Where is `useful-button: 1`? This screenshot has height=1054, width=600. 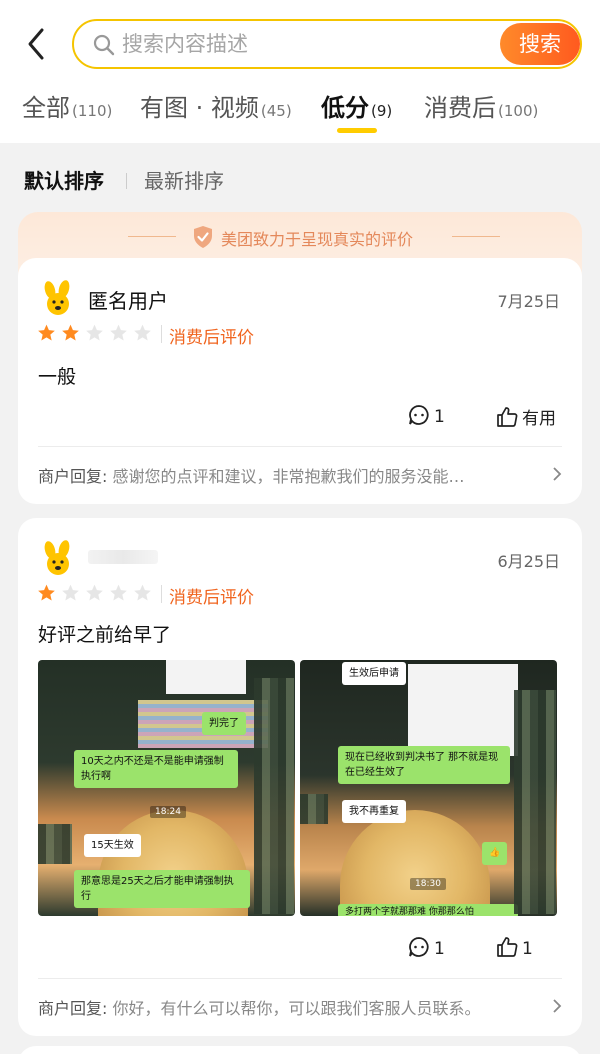
useful-button: 1 is located at coordinates (514, 947).